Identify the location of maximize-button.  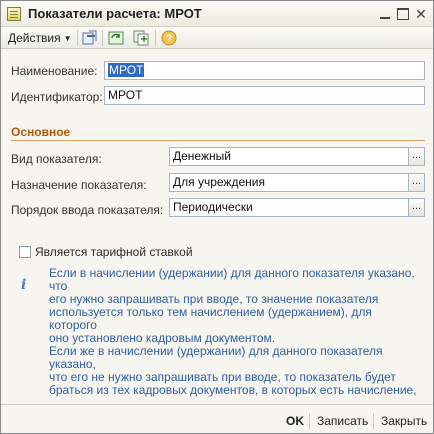
(403, 14).